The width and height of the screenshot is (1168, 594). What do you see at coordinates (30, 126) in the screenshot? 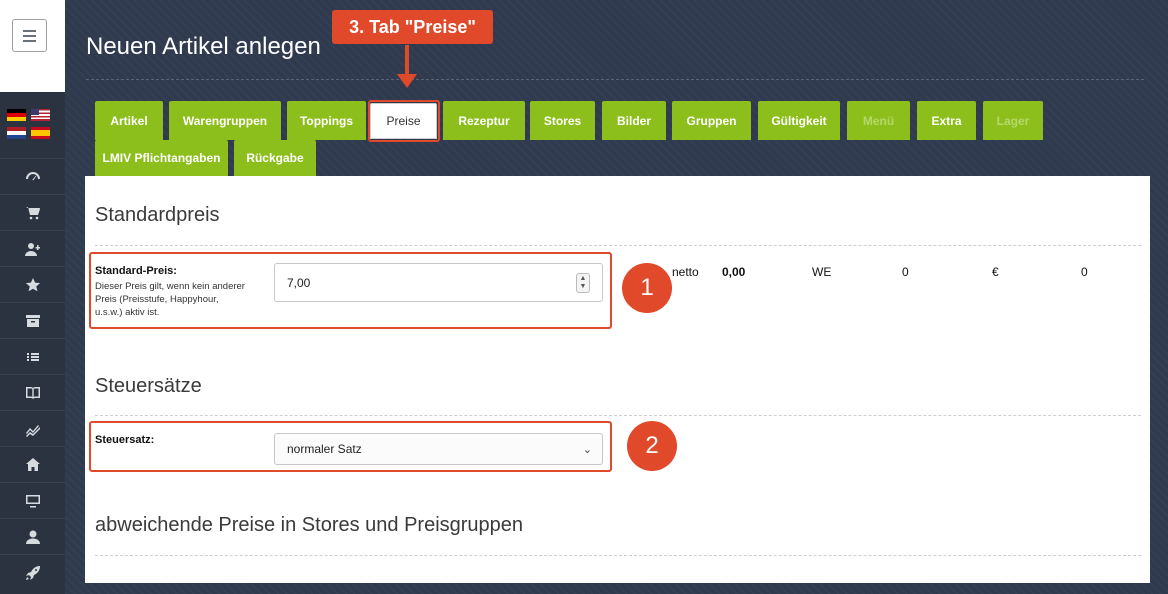
I see `language-flags` at bounding box center [30, 126].